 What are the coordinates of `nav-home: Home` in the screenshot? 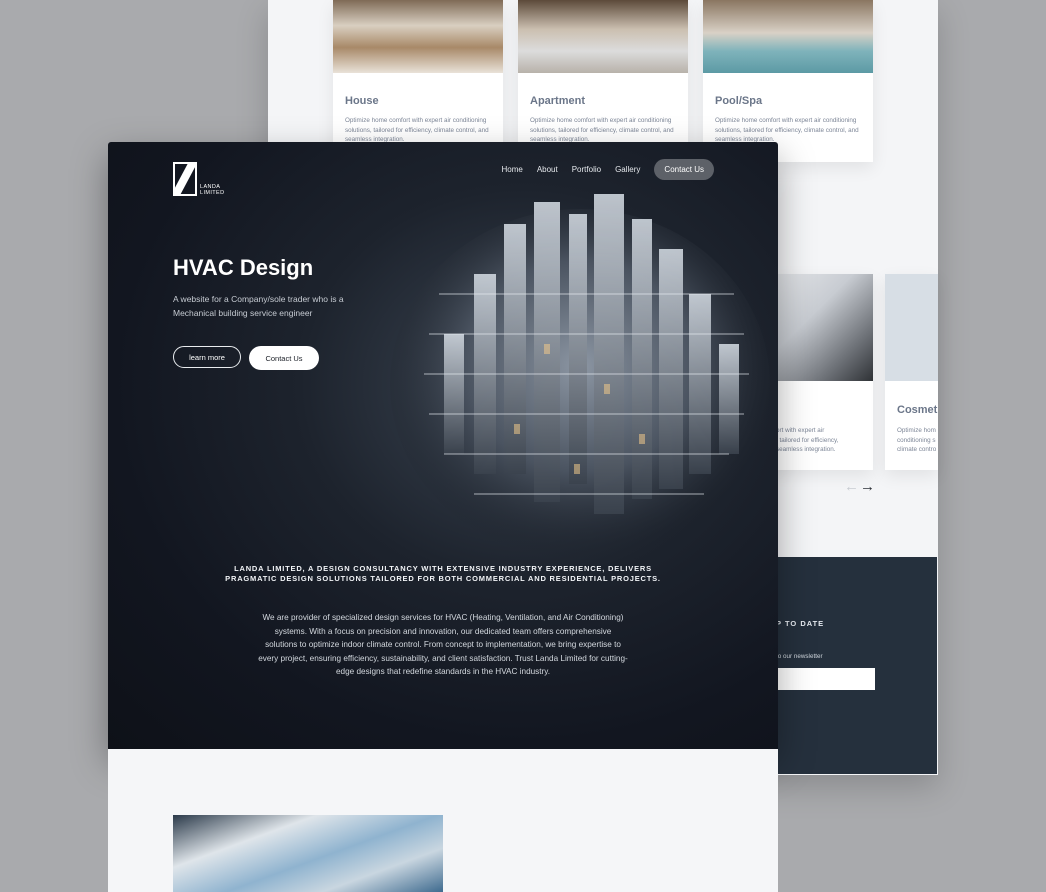 It's located at (511, 169).